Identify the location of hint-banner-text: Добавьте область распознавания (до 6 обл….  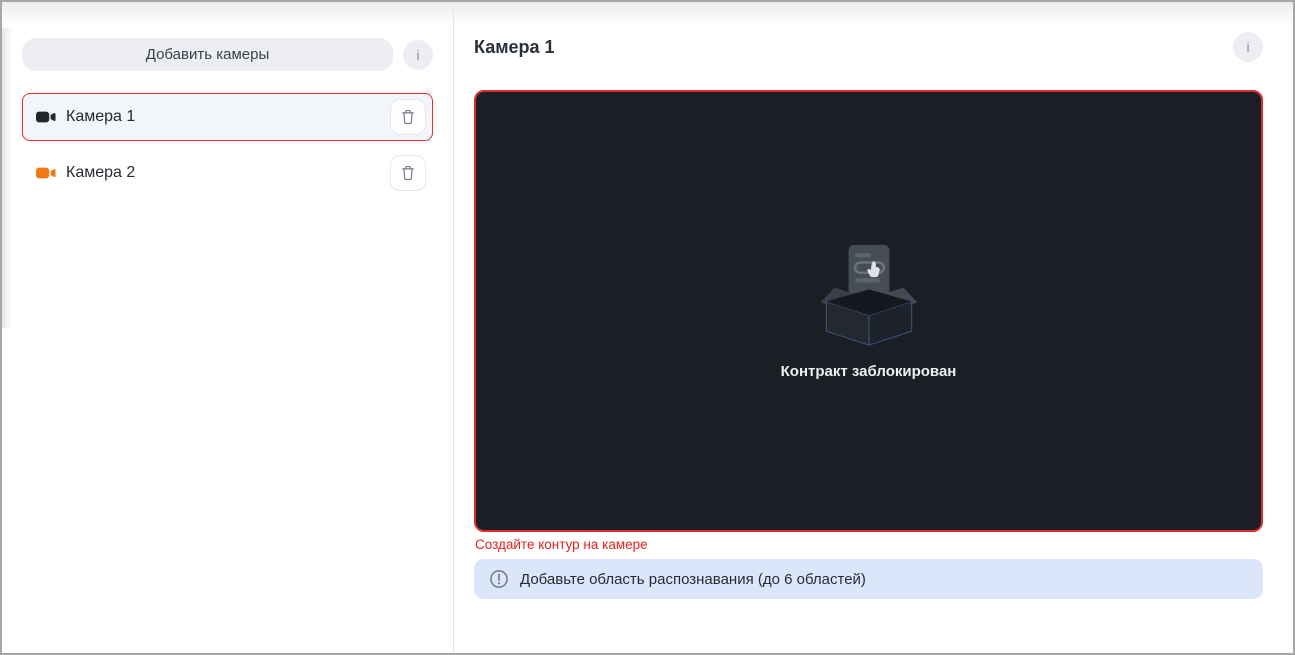
(693, 579).